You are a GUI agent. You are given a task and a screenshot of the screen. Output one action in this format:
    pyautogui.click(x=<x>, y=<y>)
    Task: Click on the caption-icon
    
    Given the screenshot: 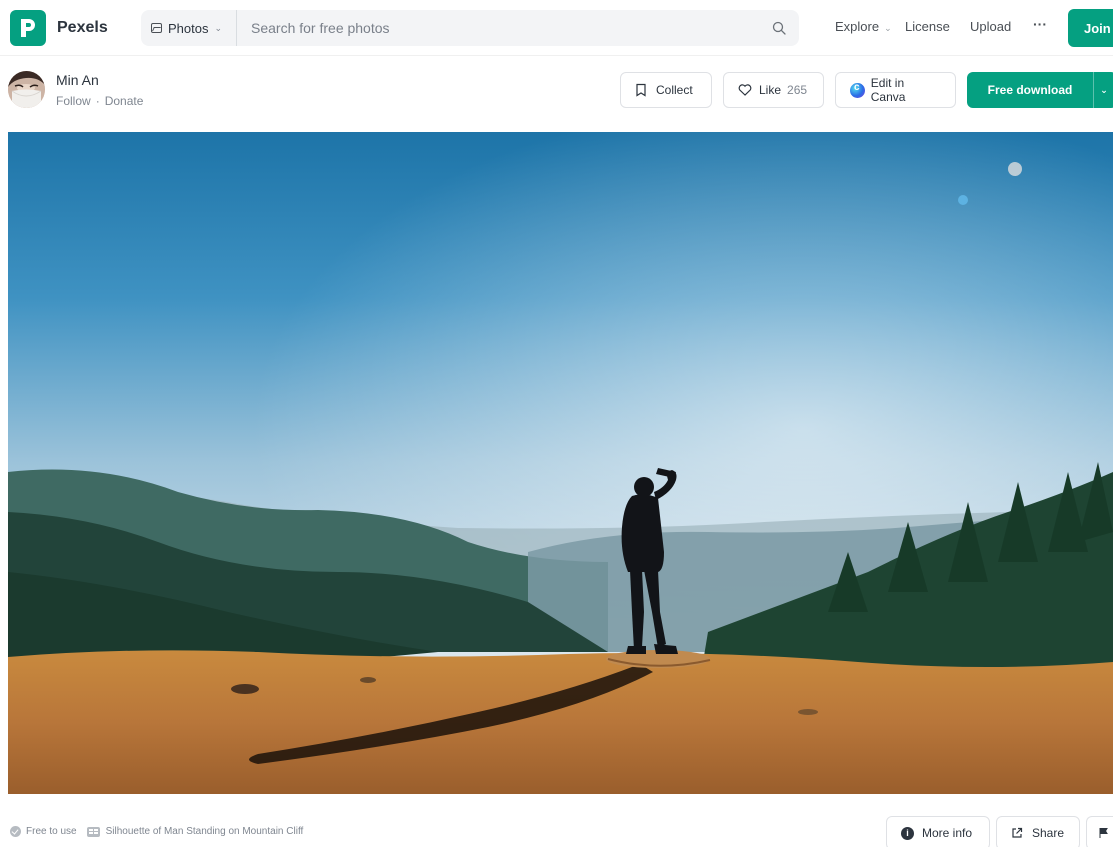 What is the action you would take?
    pyautogui.click(x=93, y=831)
    